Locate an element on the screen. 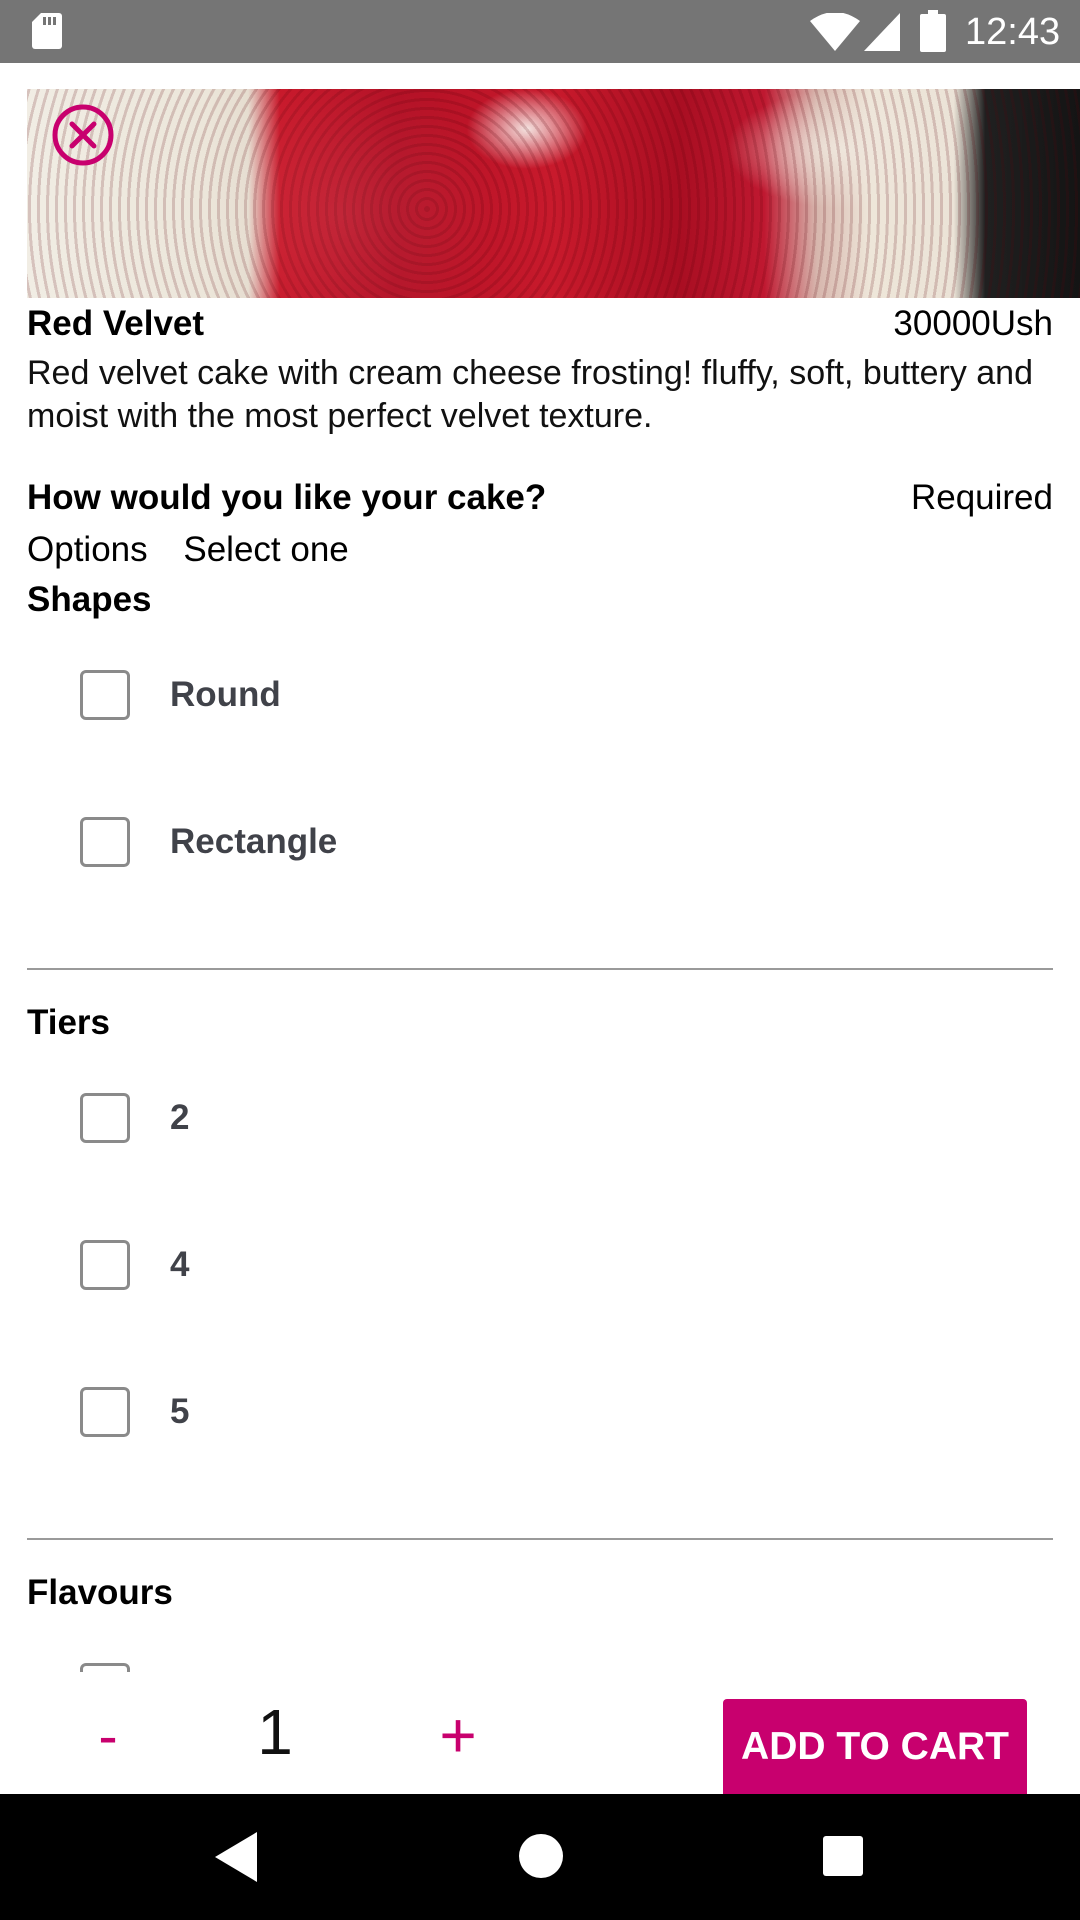  group-title-shapes: Shapes is located at coordinates (89, 599).